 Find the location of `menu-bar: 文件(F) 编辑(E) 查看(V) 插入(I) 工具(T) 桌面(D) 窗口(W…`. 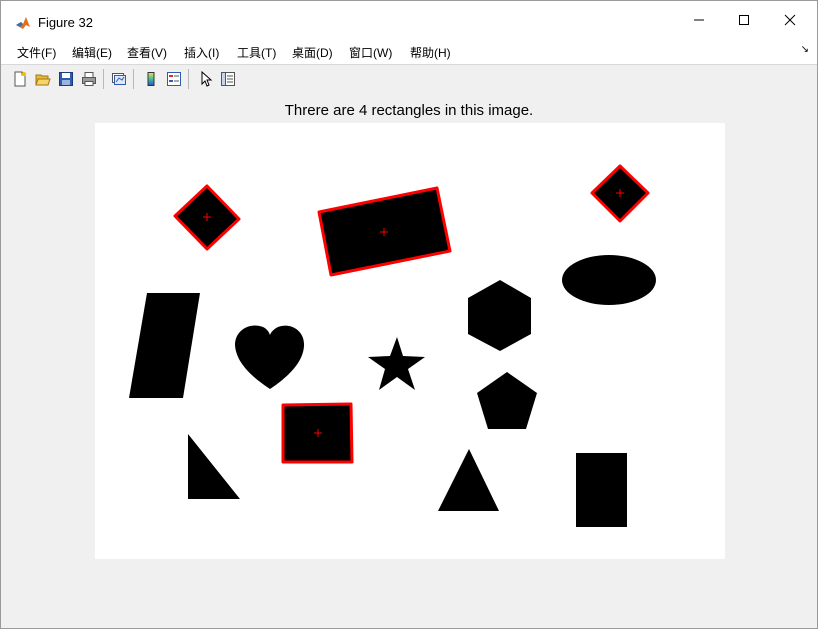

menu-bar: 文件(F) 编辑(E) 查看(V) 插入(I) 工具(T) 桌面(D) 窗口(W… is located at coordinates (409, 51).